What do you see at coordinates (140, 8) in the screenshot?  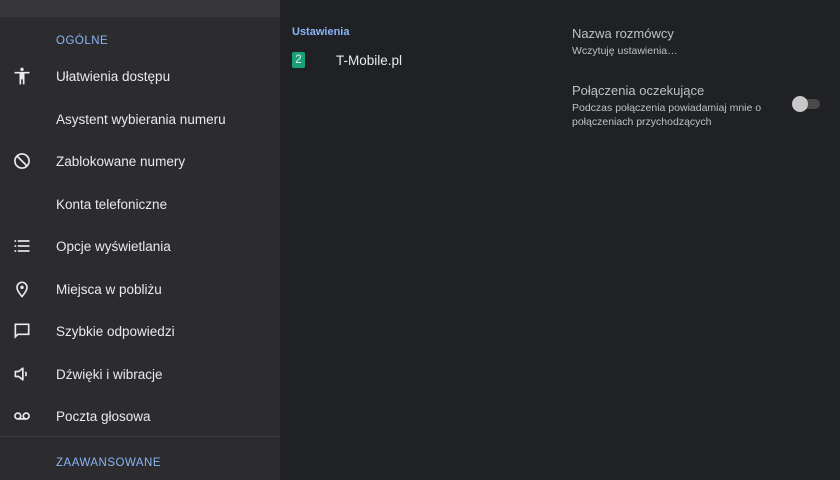 I see `nav-top-strip` at bounding box center [140, 8].